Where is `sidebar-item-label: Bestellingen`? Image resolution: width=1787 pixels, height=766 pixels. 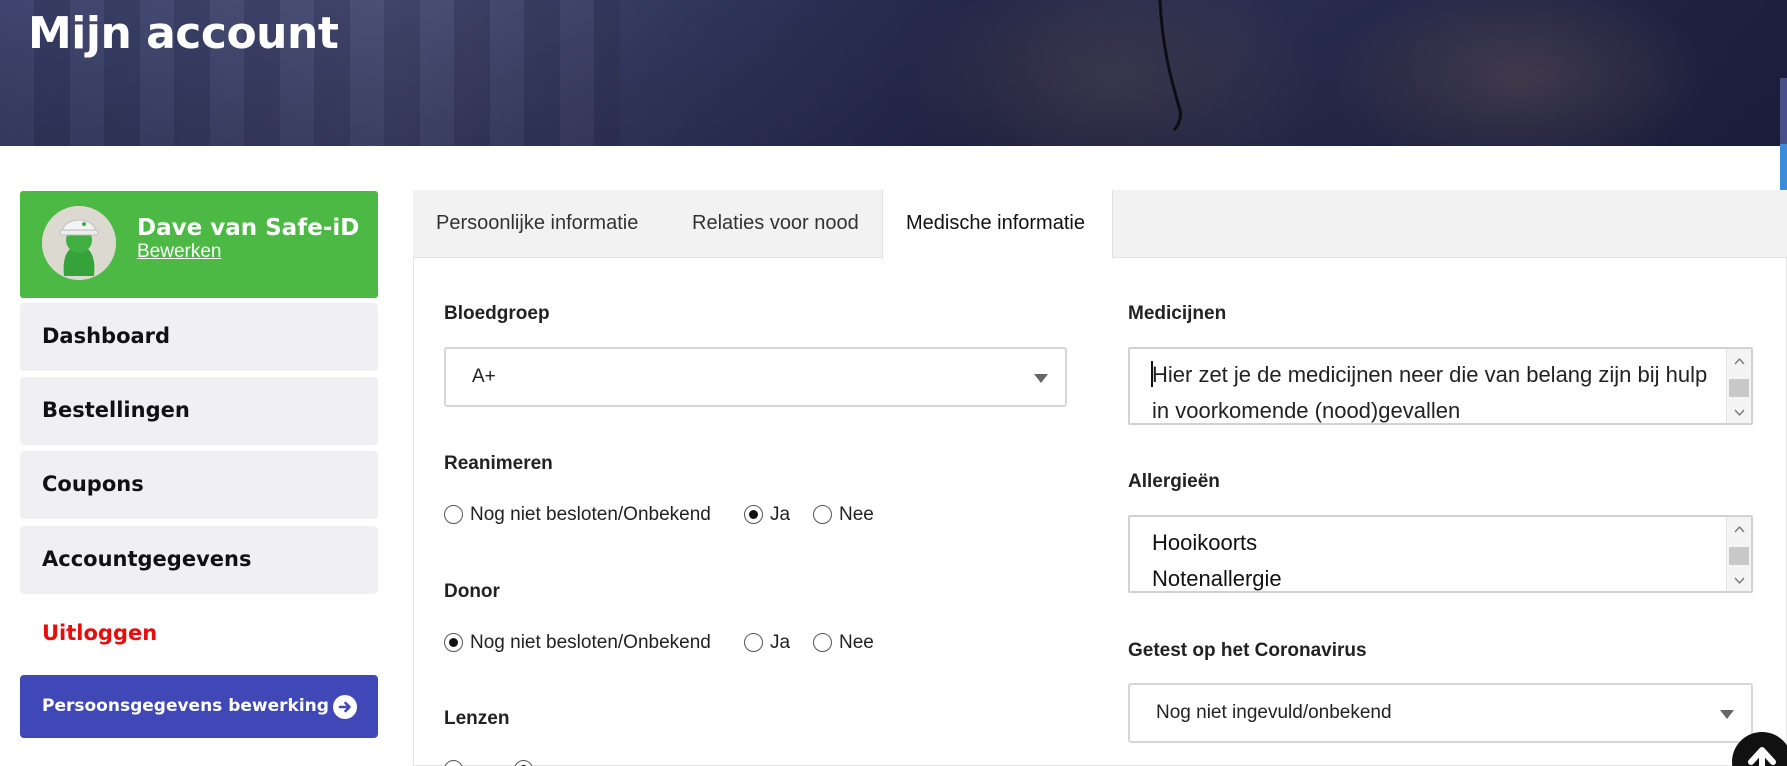
sidebar-item-label: Bestellingen is located at coordinates (116, 410).